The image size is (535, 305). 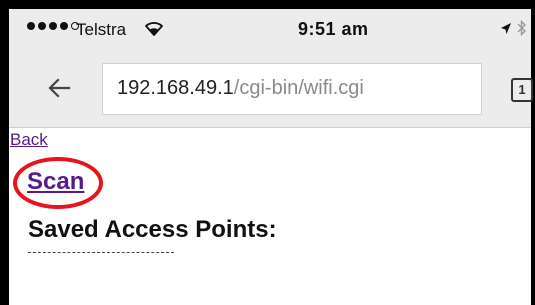 I want to click on url-path: /cgi-bin/wifi.cgi, so click(x=298, y=88).